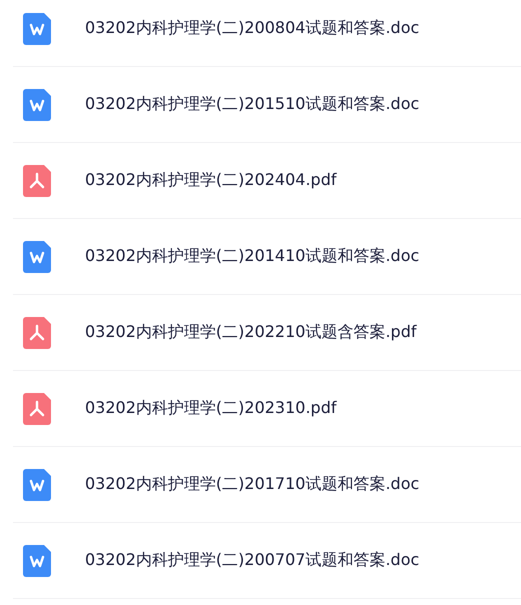  Describe the element at coordinates (252, 256) in the screenshot. I see `file-name-link: 03202内科护理学(二)201410试题和答案.doc` at that location.